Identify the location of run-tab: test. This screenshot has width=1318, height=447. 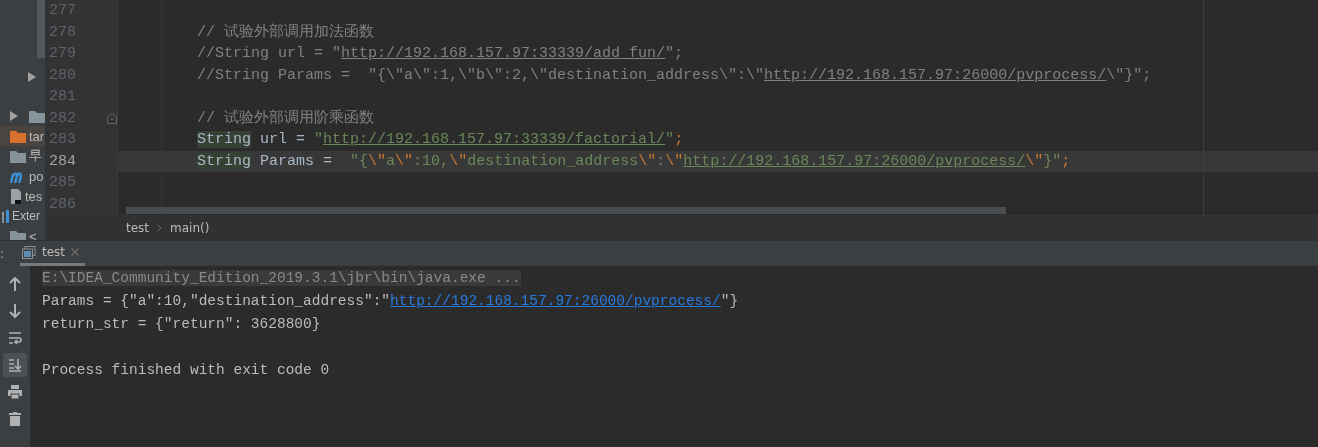
(53, 253).